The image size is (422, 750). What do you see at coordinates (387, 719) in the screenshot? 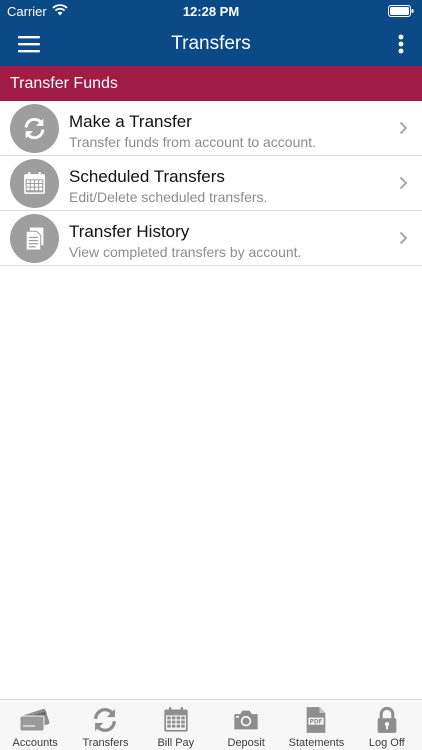
I see `lock-icon` at bounding box center [387, 719].